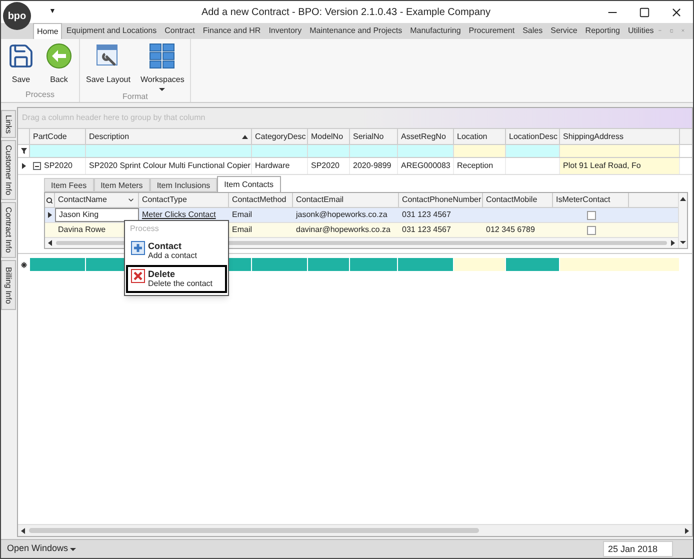 Image resolution: width=694 pixels, height=559 pixels. What do you see at coordinates (249, 184) in the screenshot?
I see `detail-tab: Item Contacts` at bounding box center [249, 184].